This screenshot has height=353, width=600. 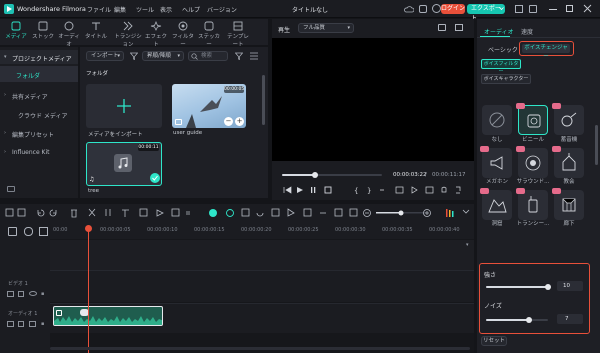 I want to click on subtab-basic: ベーシック, so click(x=503, y=49).